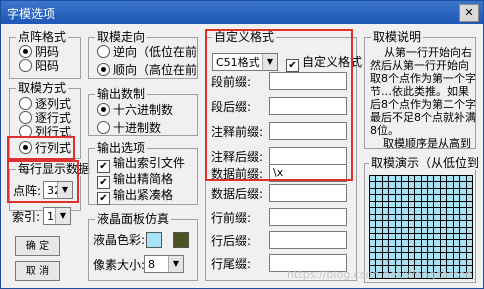 Image resolution: width=484 pixels, height=289 pixels. What do you see at coordinates (42, 37) in the screenshot?
I see `dot-format-title: 点阵格式` at bounding box center [42, 37].